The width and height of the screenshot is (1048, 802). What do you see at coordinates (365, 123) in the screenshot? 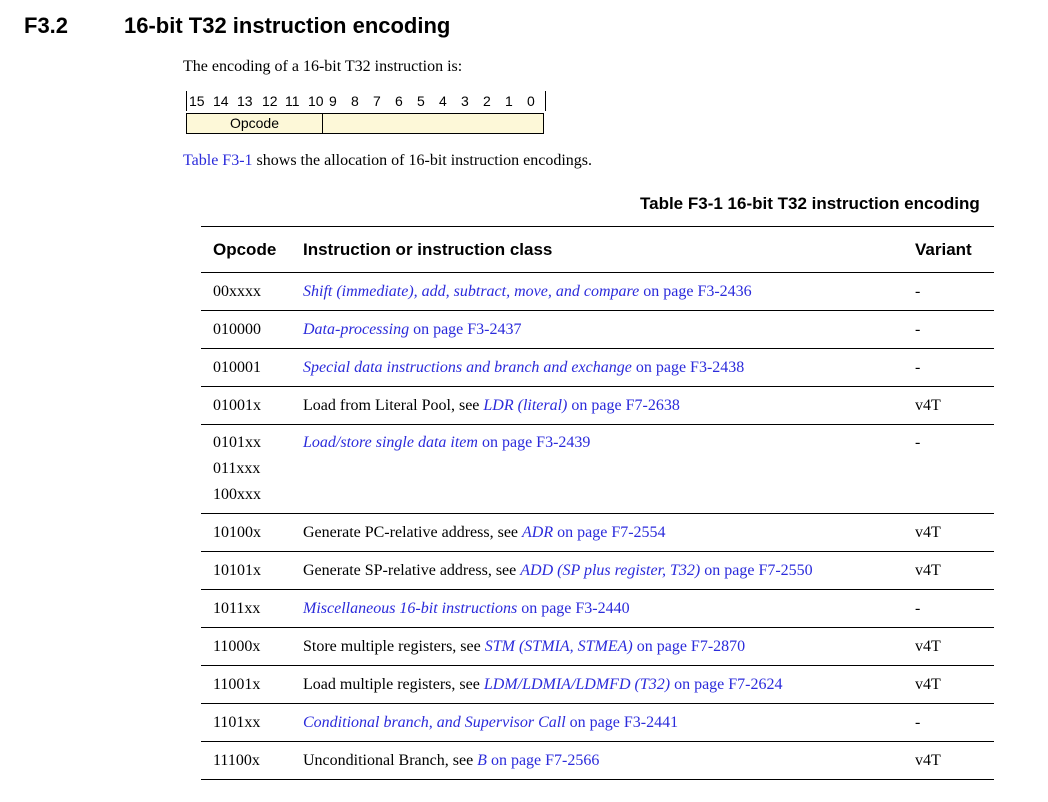
I see `field-row: Opcode` at bounding box center [365, 123].